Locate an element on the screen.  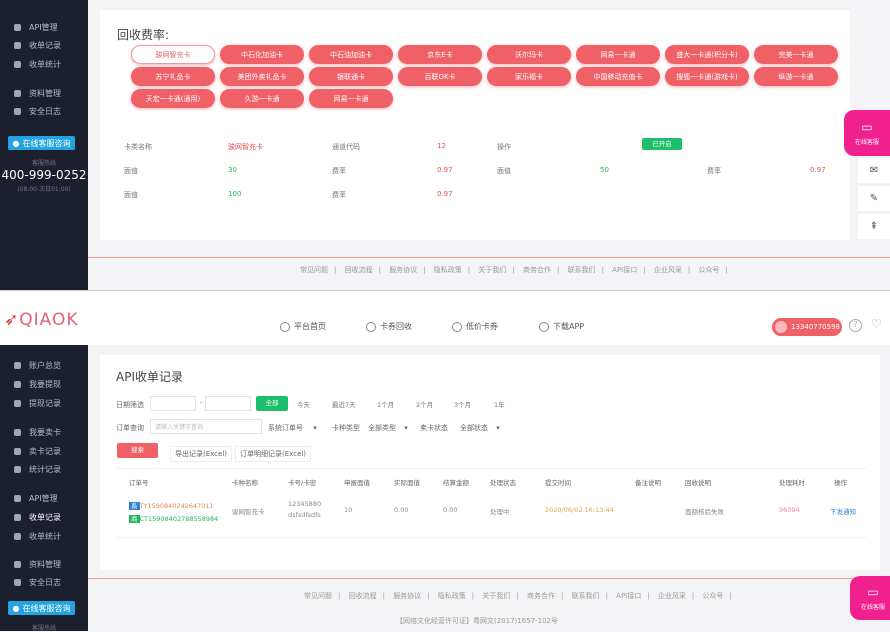
nav-recycle: 卡券回收 is located at coordinates (389, 326).